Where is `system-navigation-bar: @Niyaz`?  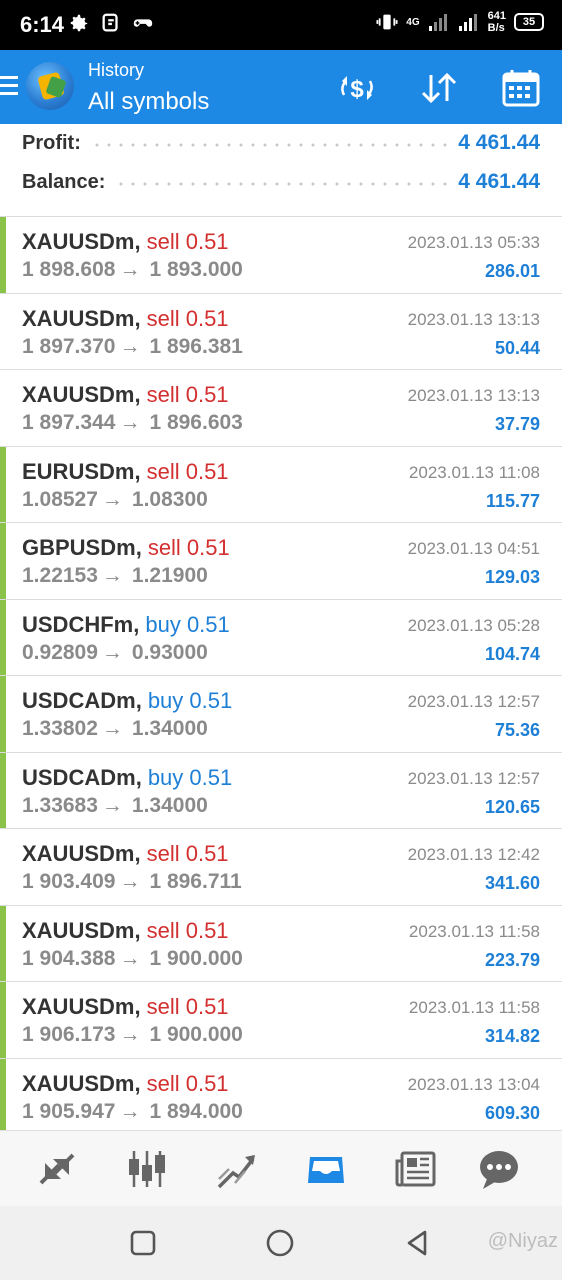 system-navigation-bar: @Niyaz is located at coordinates (281, 1243).